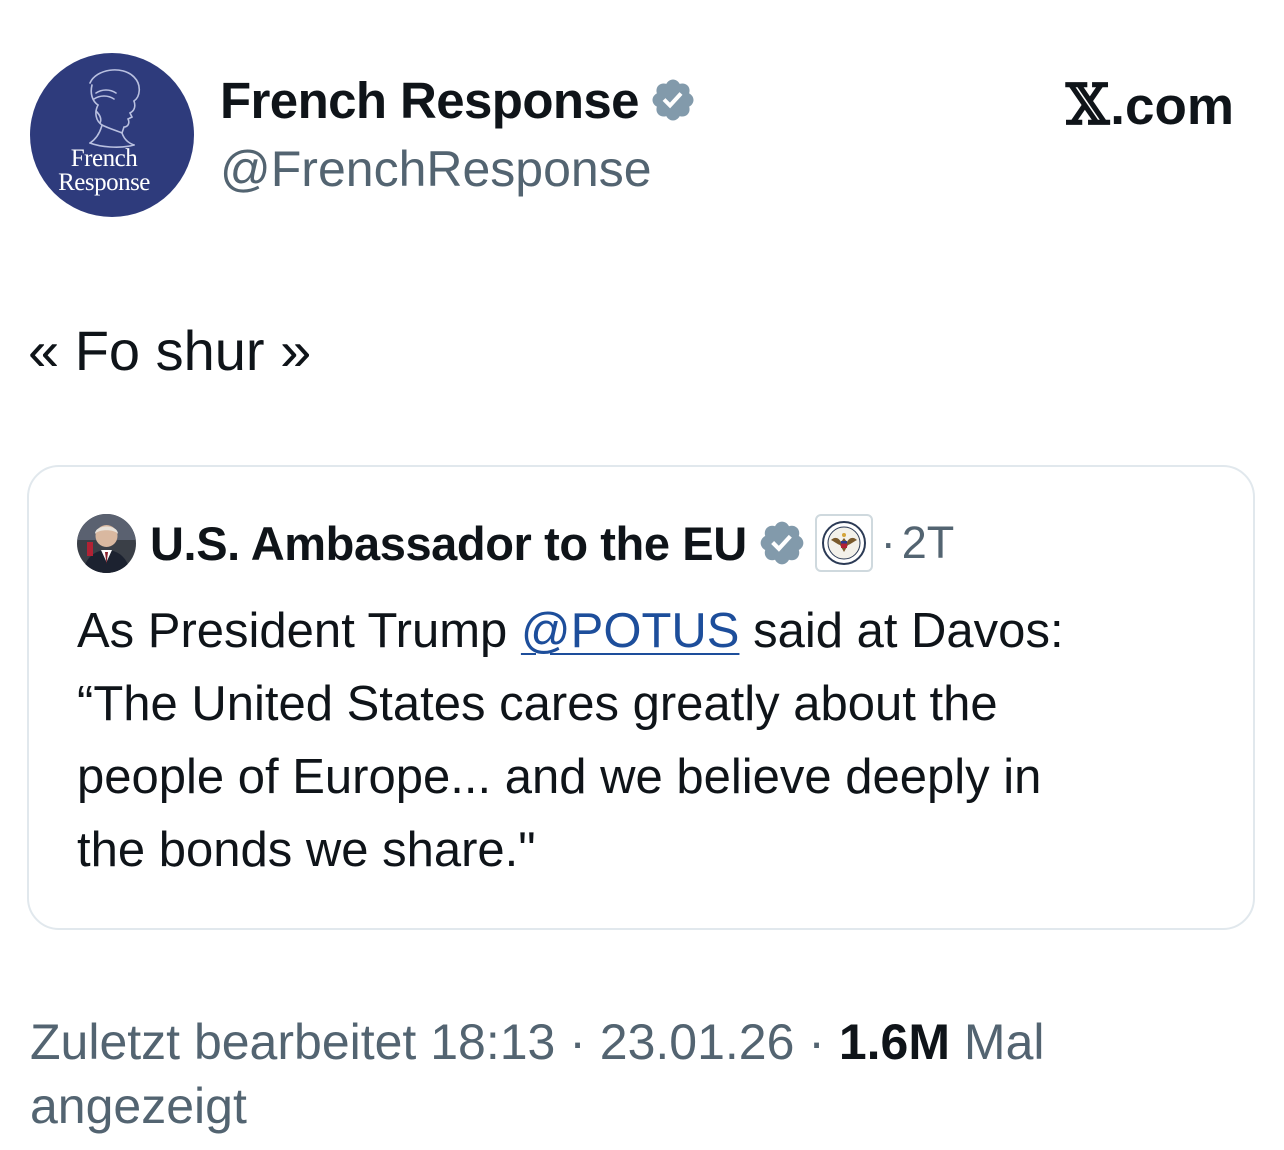 The width and height of the screenshot is (1284, 1150). I want to click on edited-timestamp: Zuletzt bearbeitet 18:13 · 23.01.26, so click(419, 1042).